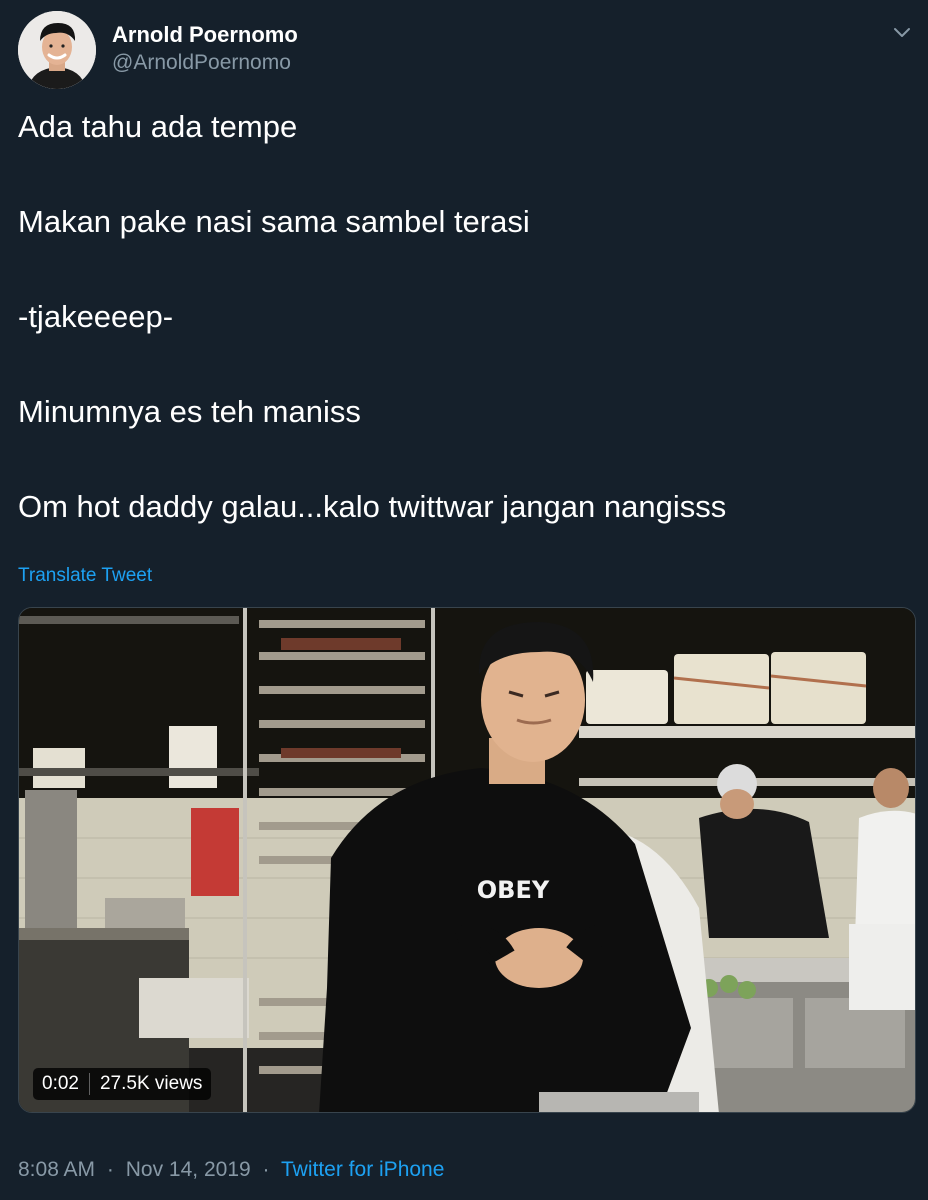 Image resolution: width=928 pixels, height=1200 pixels. Describe the element at coordinates (362, 1169) in the screenshot. I see `tweet-source-link: Twitter for iPhone` at that location.